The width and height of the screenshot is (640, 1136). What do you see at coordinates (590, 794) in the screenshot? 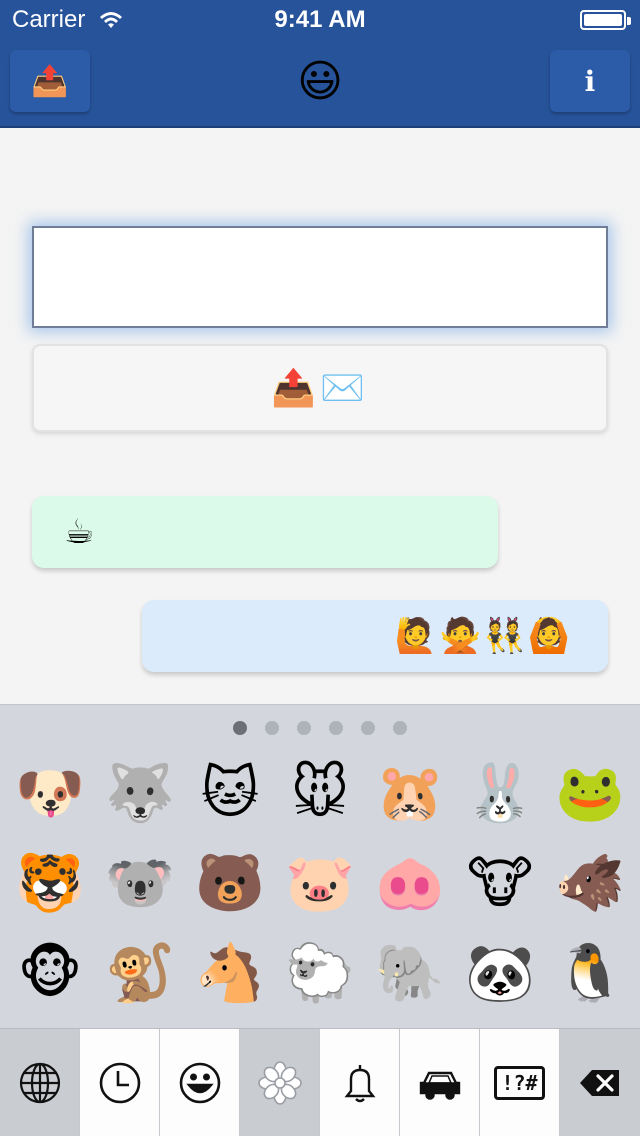
I see `emoji-key: 🐸` at bounding box center [590, 794].